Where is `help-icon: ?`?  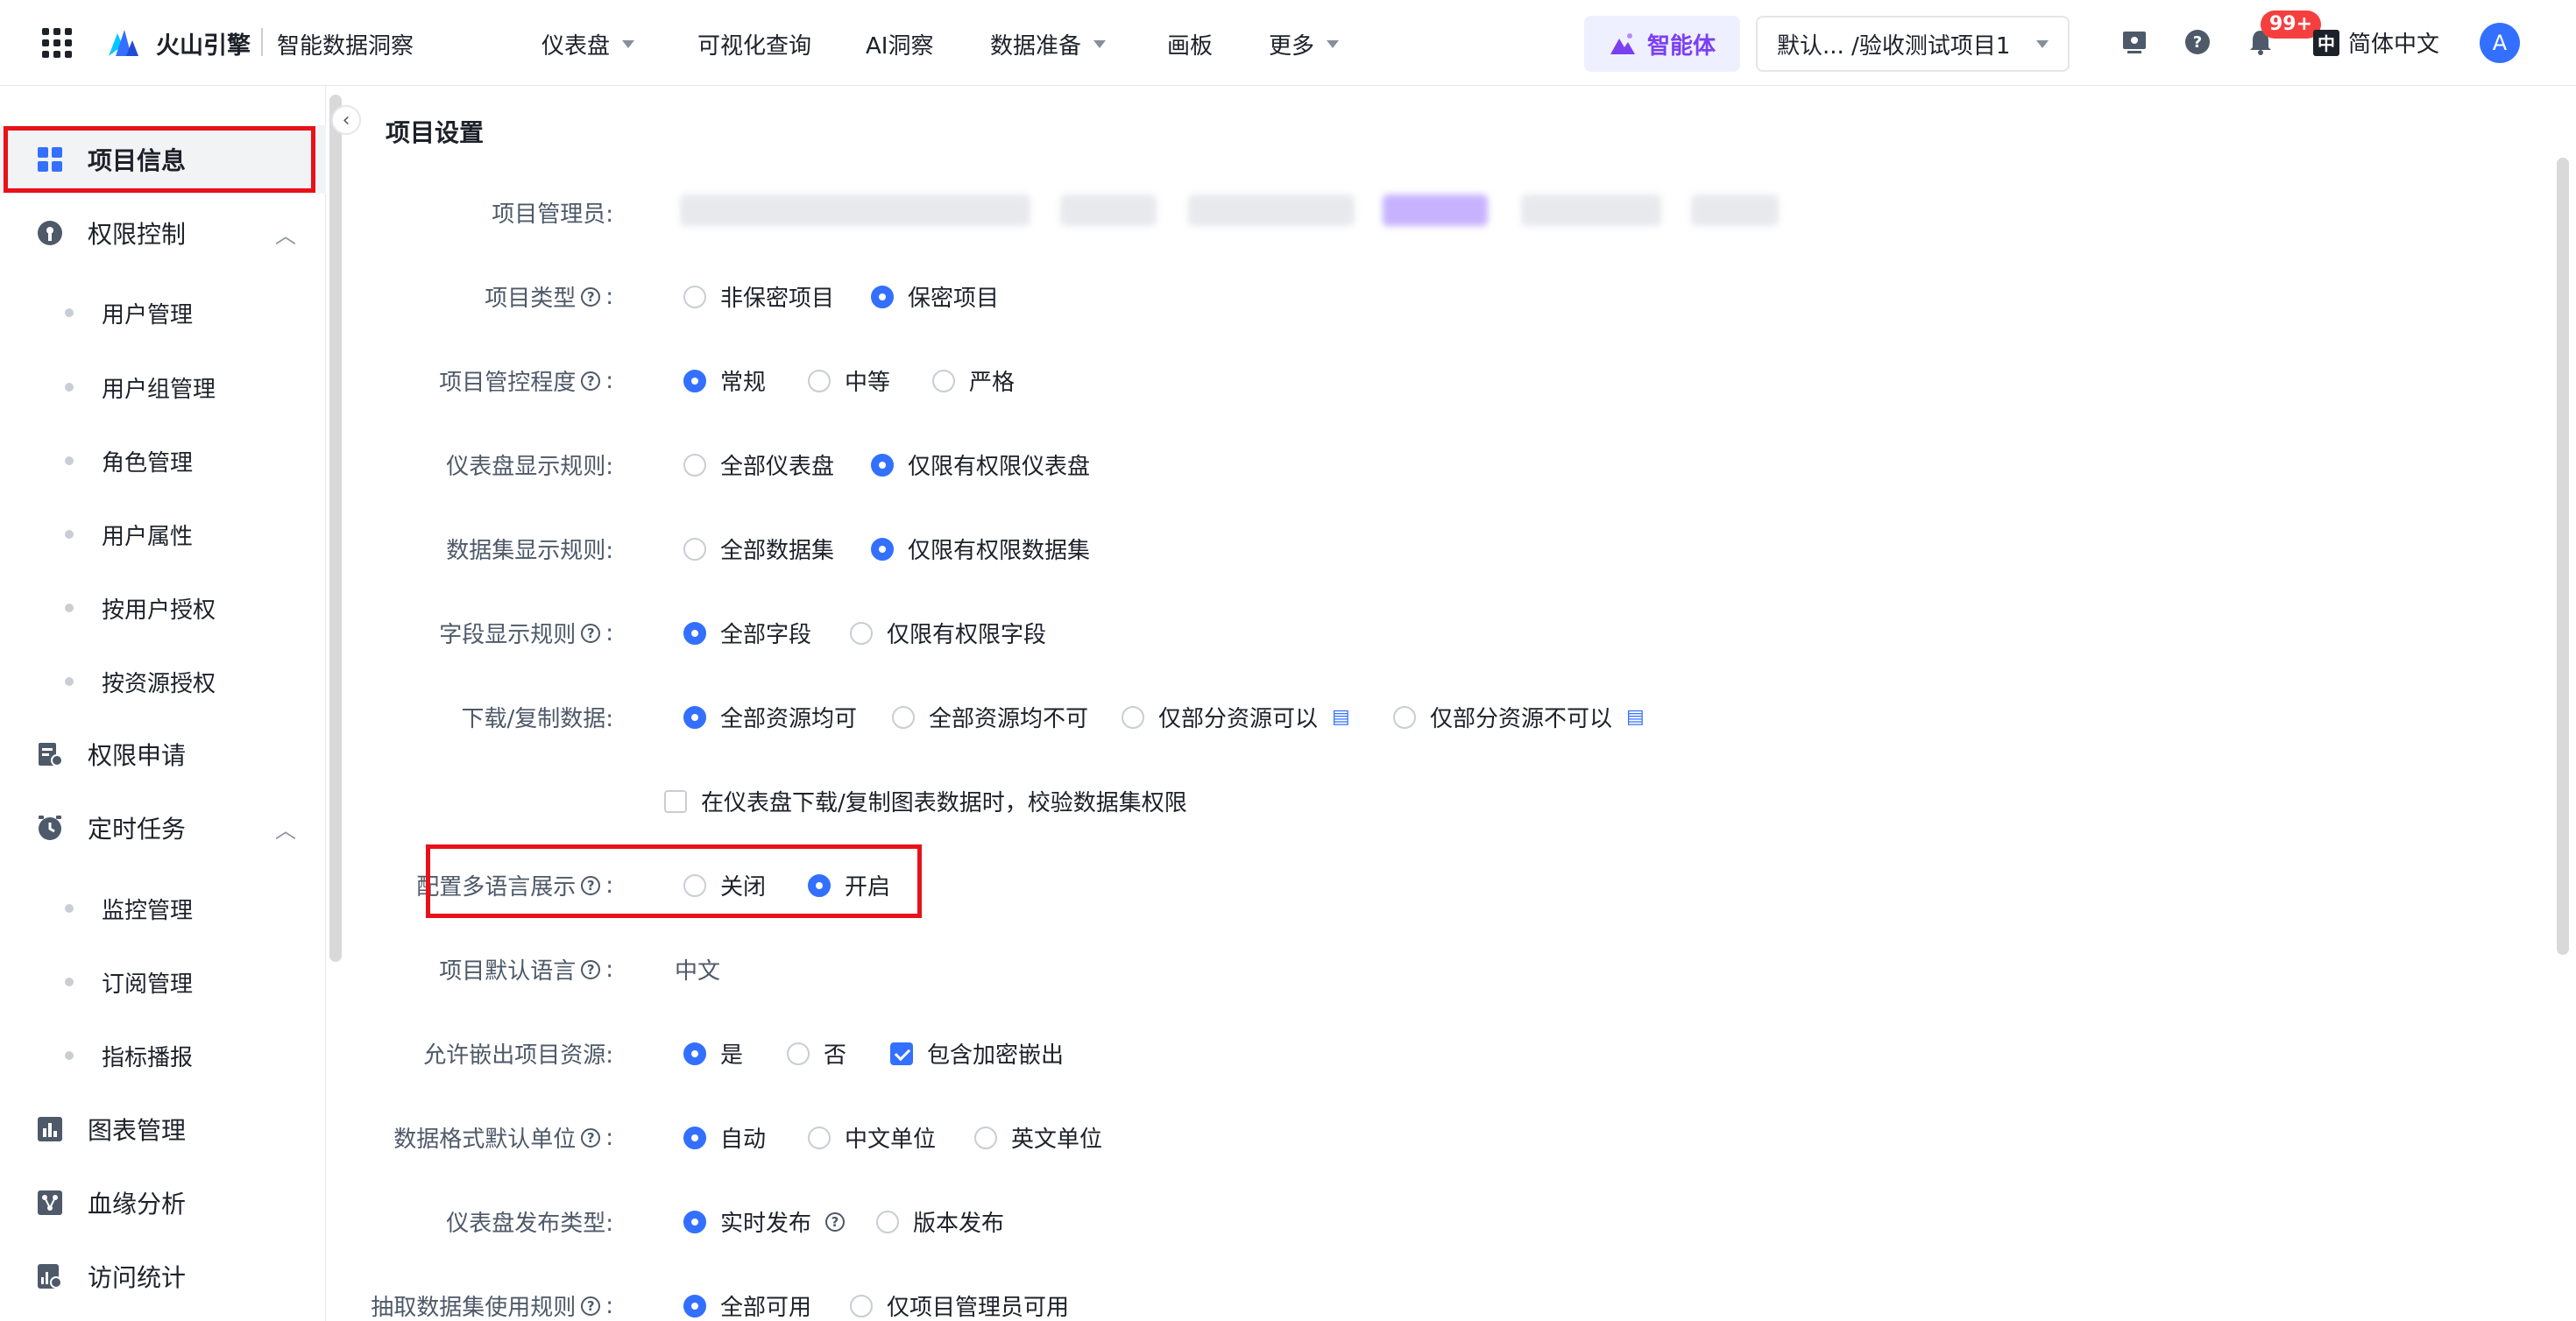 help-icon: ? is located at coordinates (2197, 42).